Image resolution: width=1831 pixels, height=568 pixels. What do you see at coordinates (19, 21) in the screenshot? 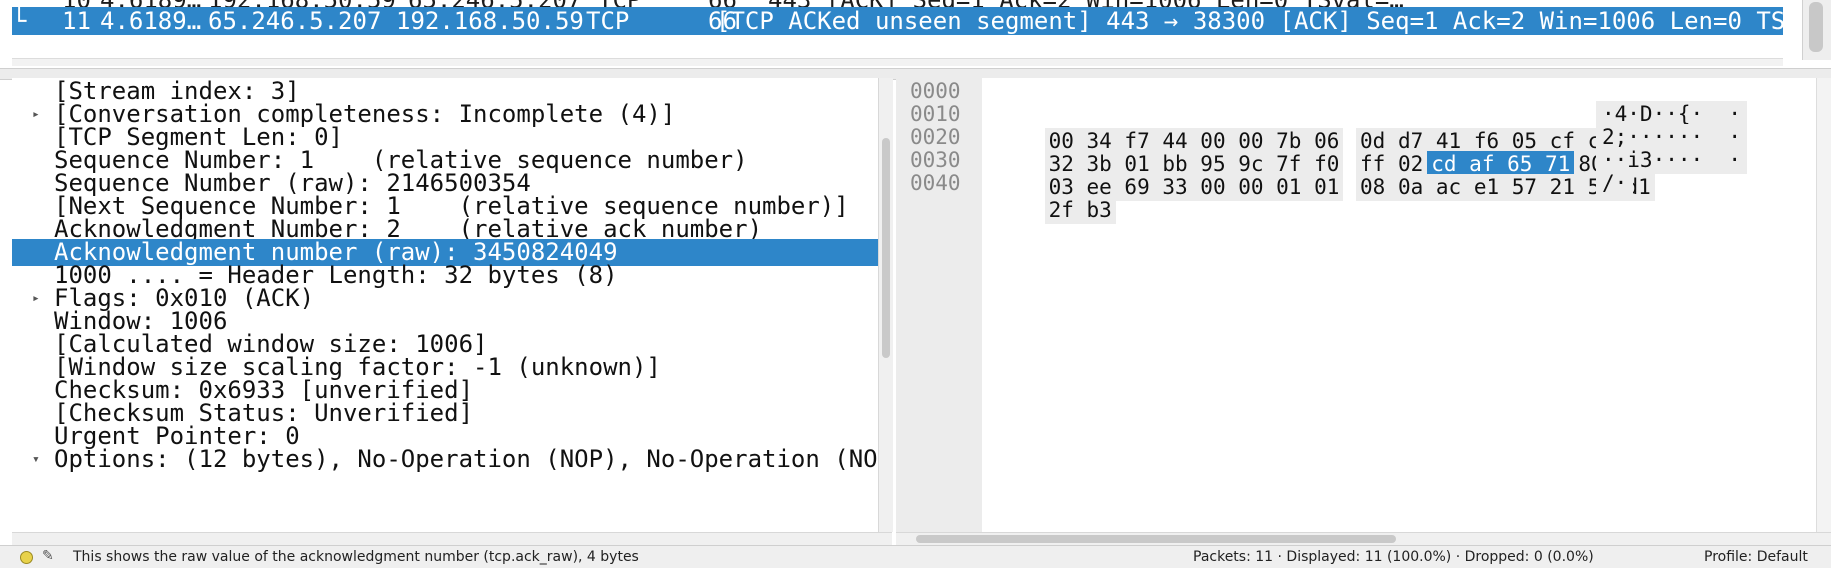
I see `tree-line-icon: └` at bounding box center [19, 21].